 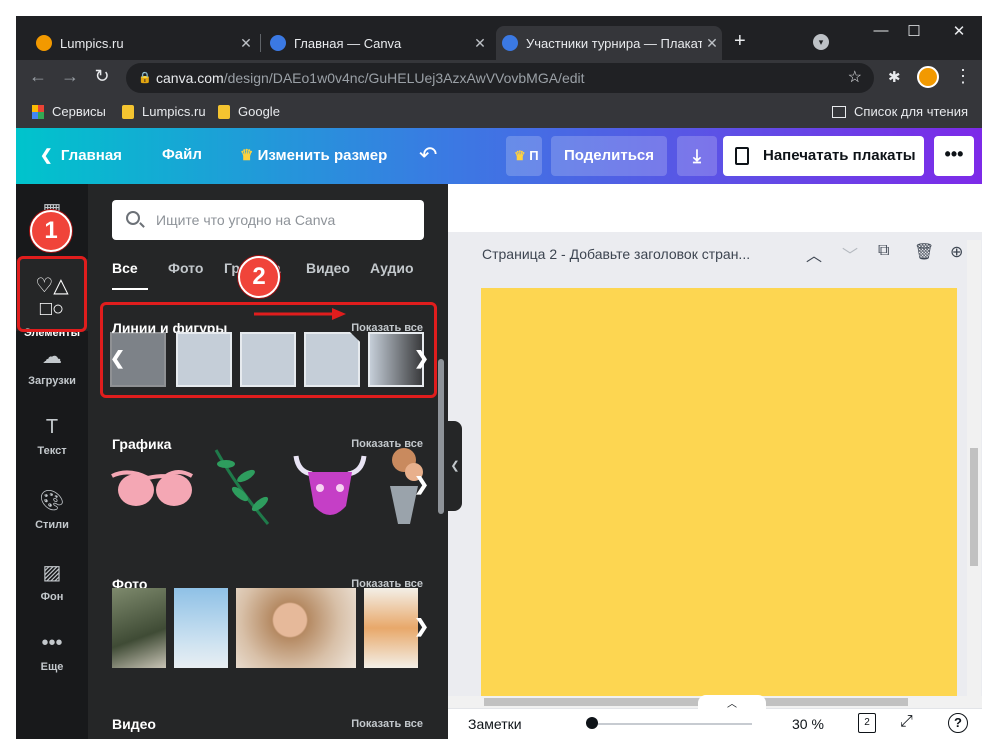 I want to click on tab-canva-design: Участники турнира — Плакат ✕, so click(x=609, y=43).